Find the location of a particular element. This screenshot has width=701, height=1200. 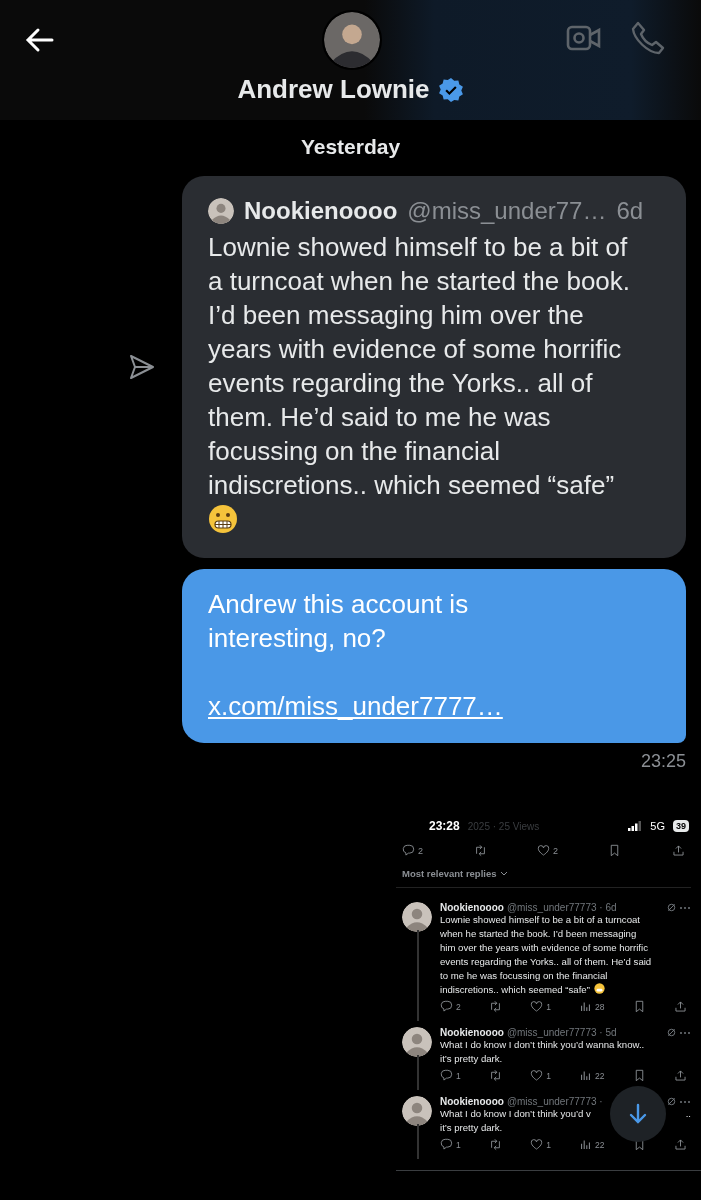

post-age: 6d is located at coordinates (630, 211).